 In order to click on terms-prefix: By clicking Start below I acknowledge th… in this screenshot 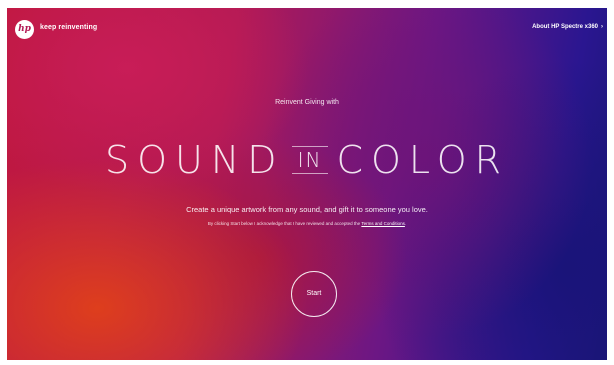, I will do `click(284, 223)`.